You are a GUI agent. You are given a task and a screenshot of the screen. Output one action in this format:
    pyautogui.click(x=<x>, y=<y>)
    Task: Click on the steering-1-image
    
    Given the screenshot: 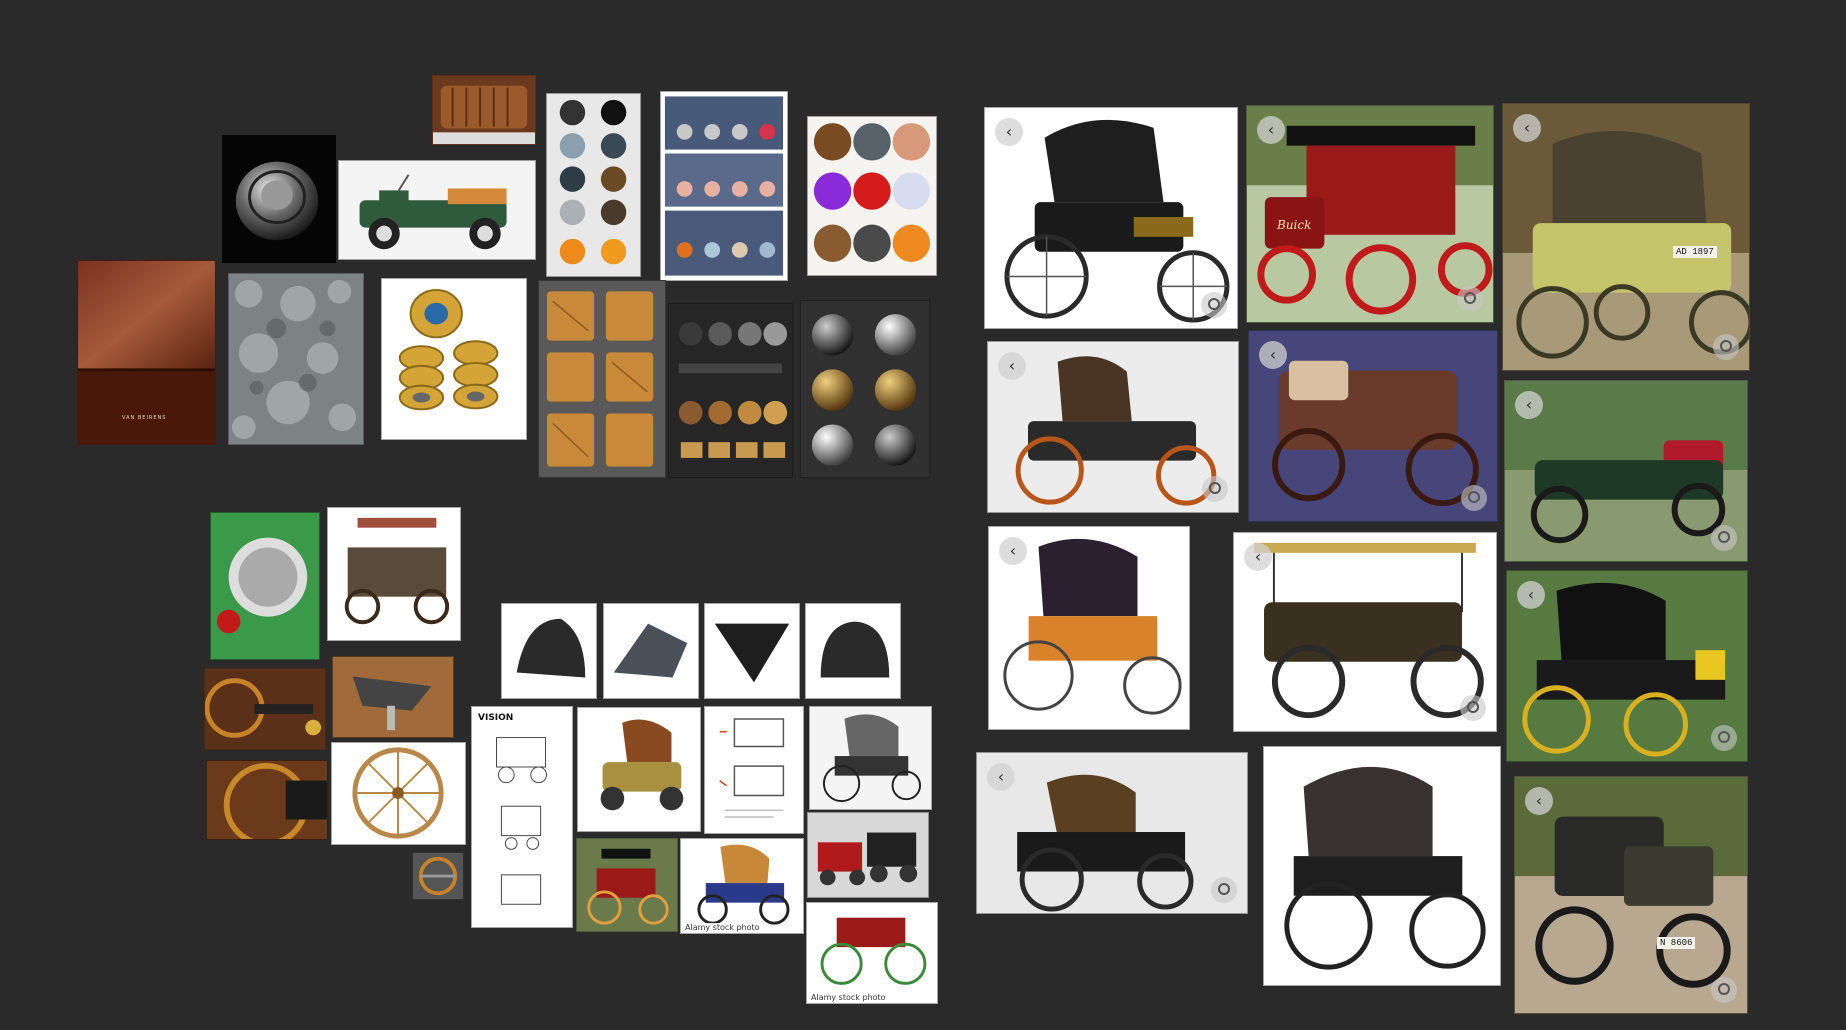 What is the action you would take?
    pyautogui.click(x=265, y=709)
    